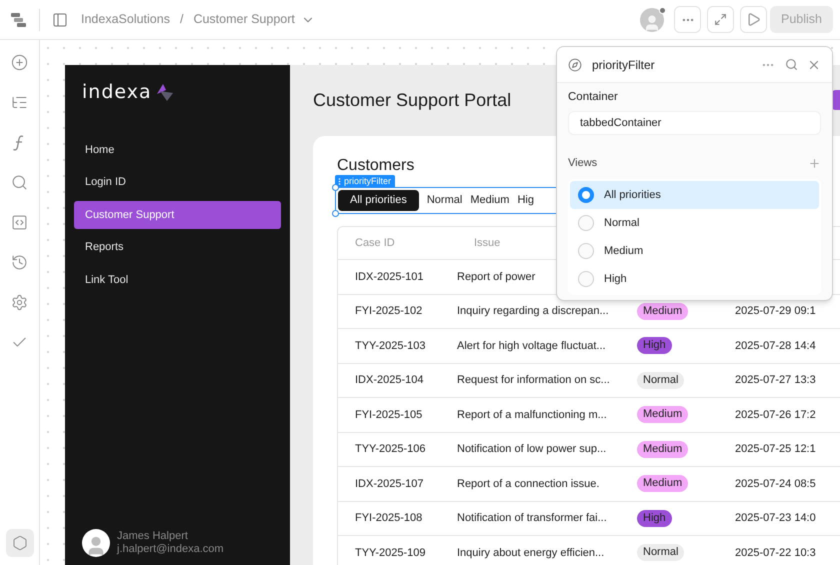 The height and width of the screenshot is (565, 840). Describe the element at coordinates (775, 449) in the screenshot. I see `table-cell-text: 2025-07-25 12:1` at that location.